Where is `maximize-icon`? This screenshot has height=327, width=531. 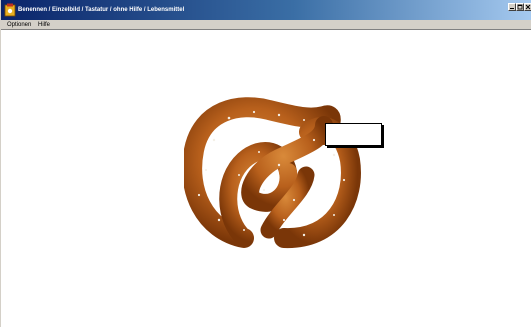 maximize-icon is located at coordinates (520, 7).